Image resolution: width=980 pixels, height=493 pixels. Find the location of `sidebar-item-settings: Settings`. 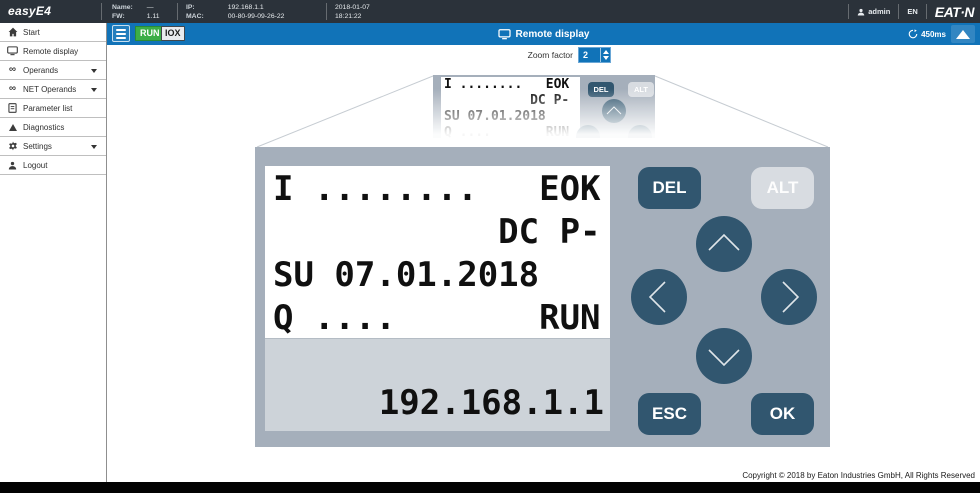

sidebar-item-settings: Settings is located at coordinates (53, 146).